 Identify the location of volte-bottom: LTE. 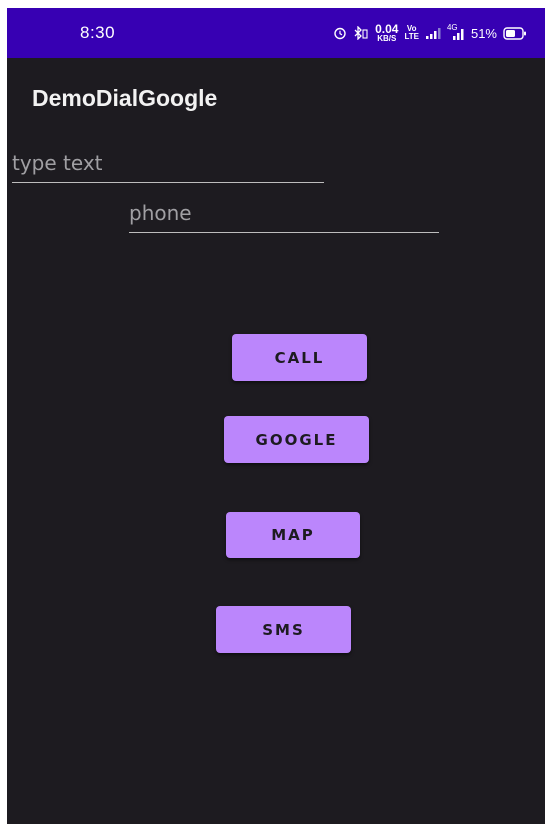
(411, 36).